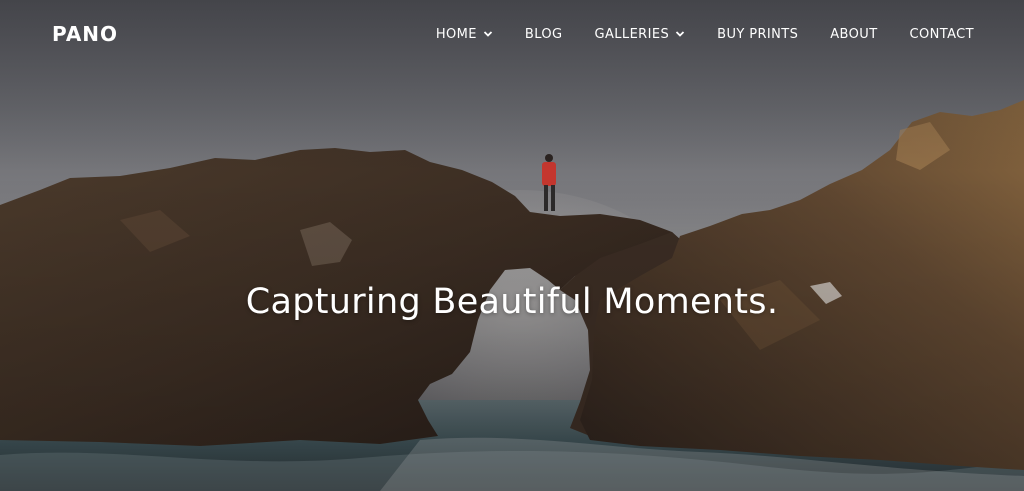 The width and height of the screenshot is (1024, 491). I want to click on nav-item-buy-prints: BUY PRINTS, so click(757, 34).